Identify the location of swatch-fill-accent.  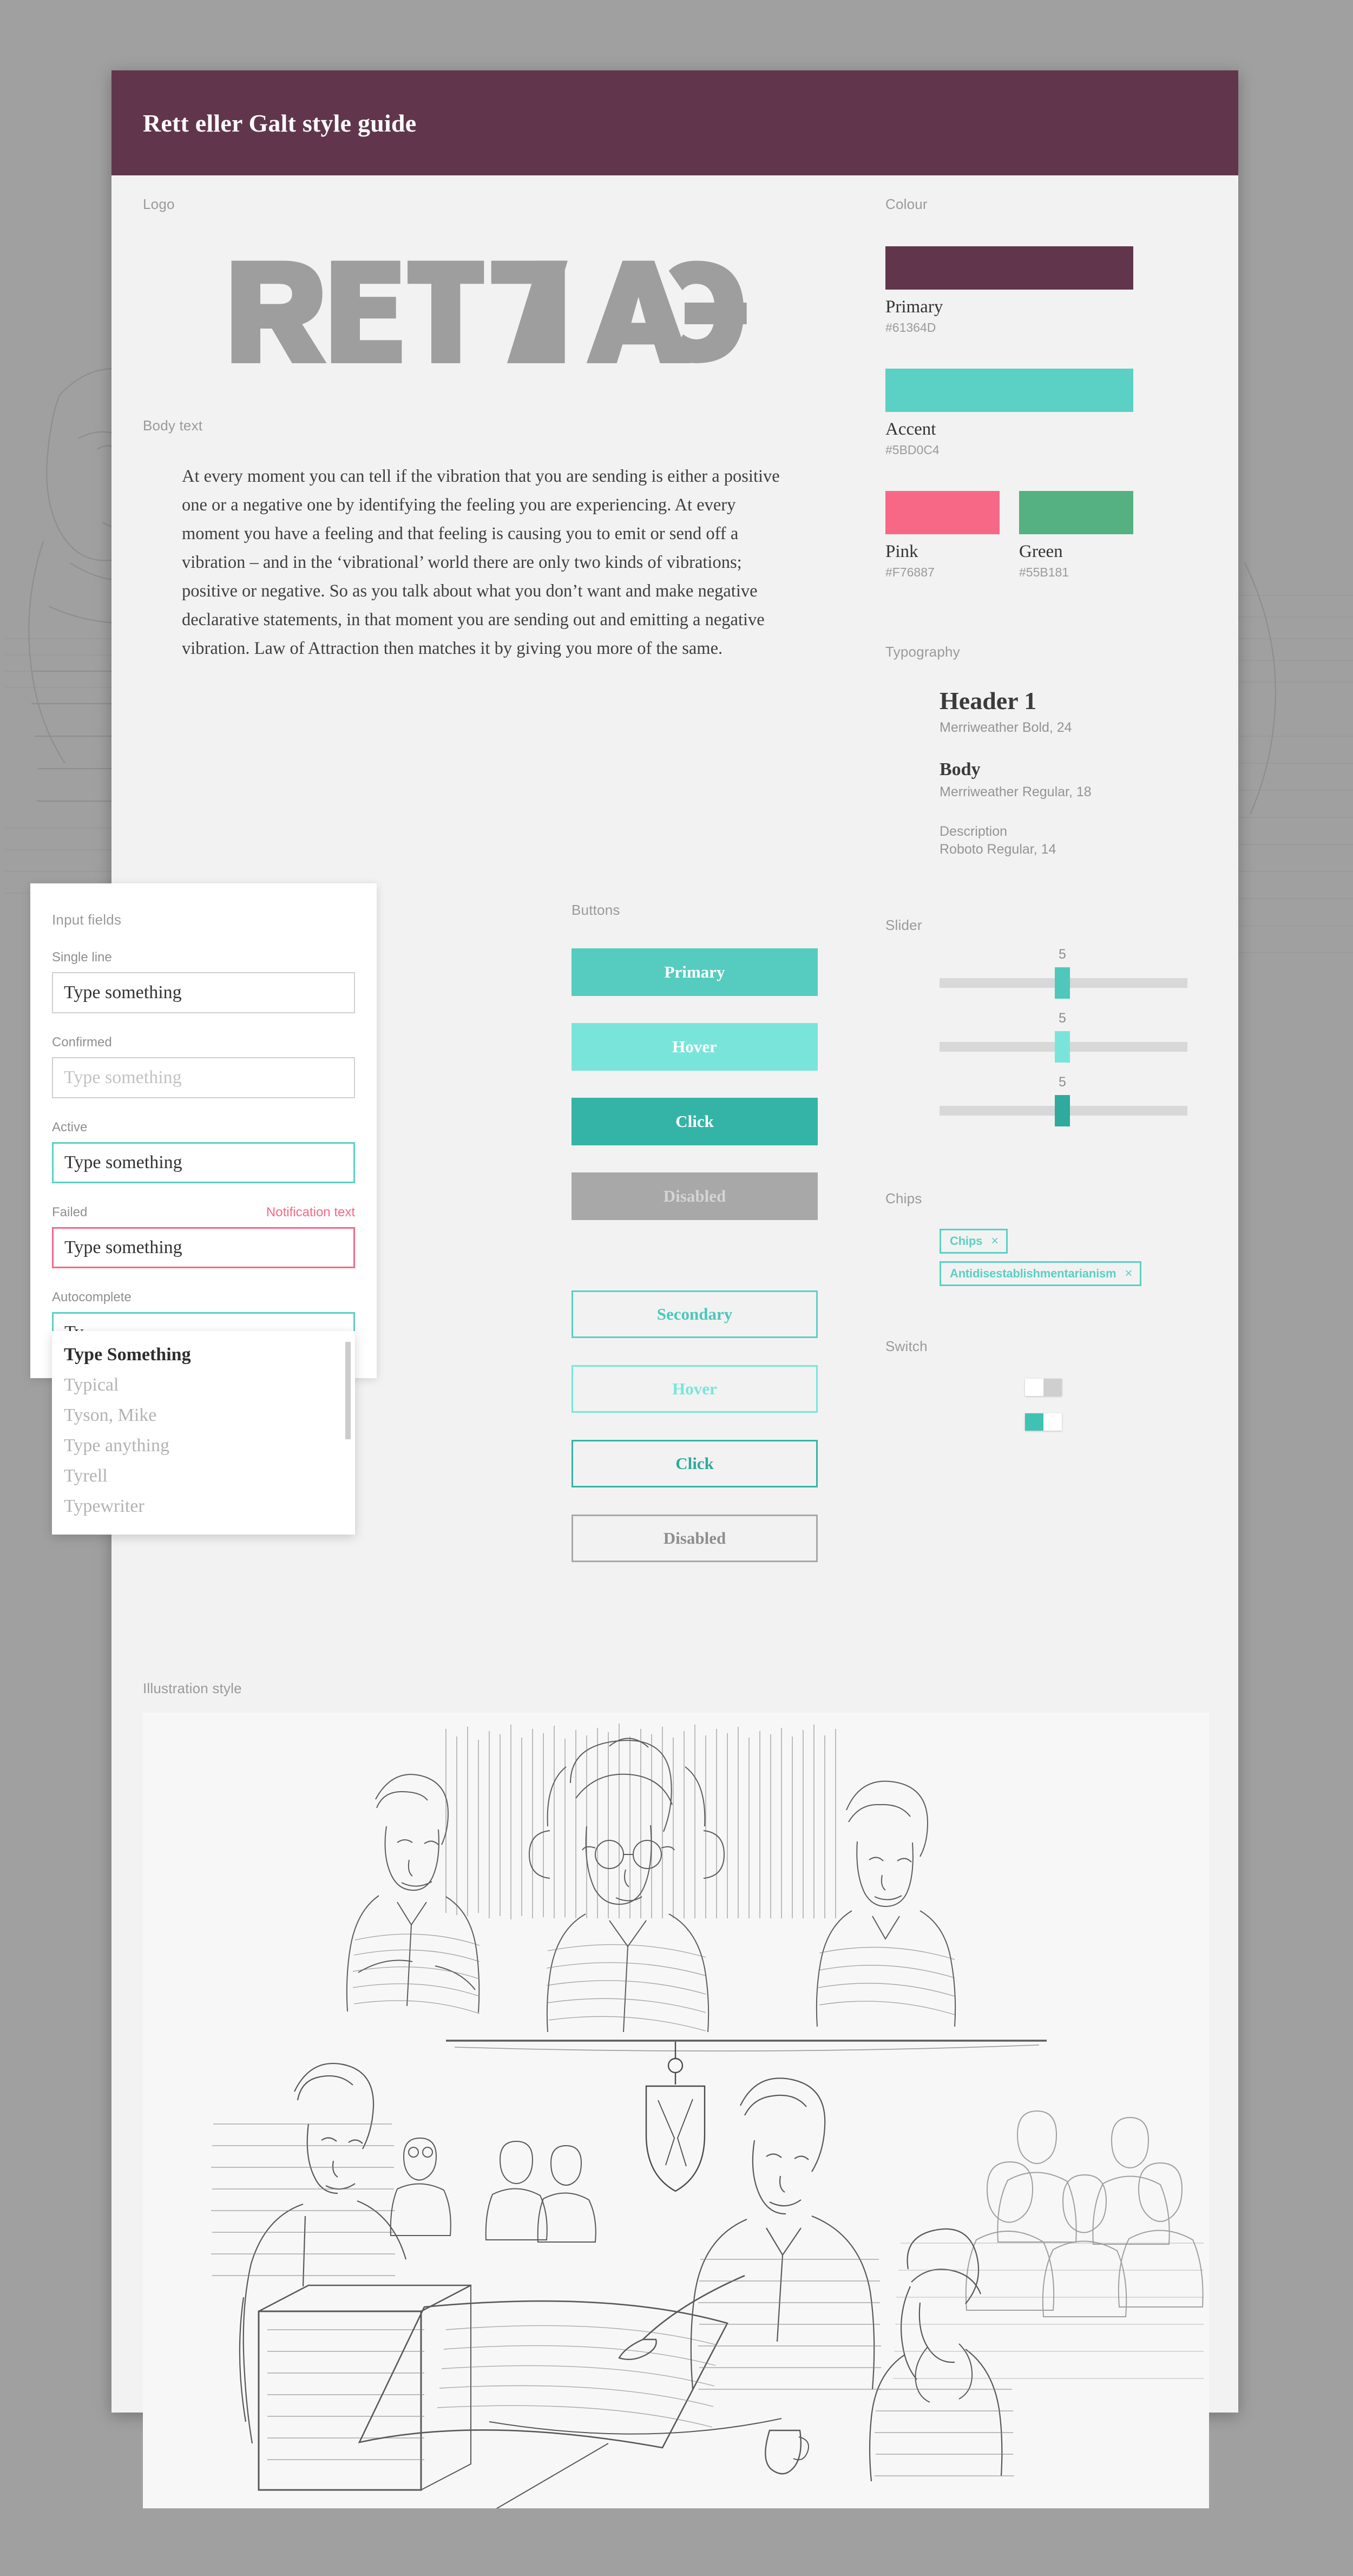
(1009, 391).